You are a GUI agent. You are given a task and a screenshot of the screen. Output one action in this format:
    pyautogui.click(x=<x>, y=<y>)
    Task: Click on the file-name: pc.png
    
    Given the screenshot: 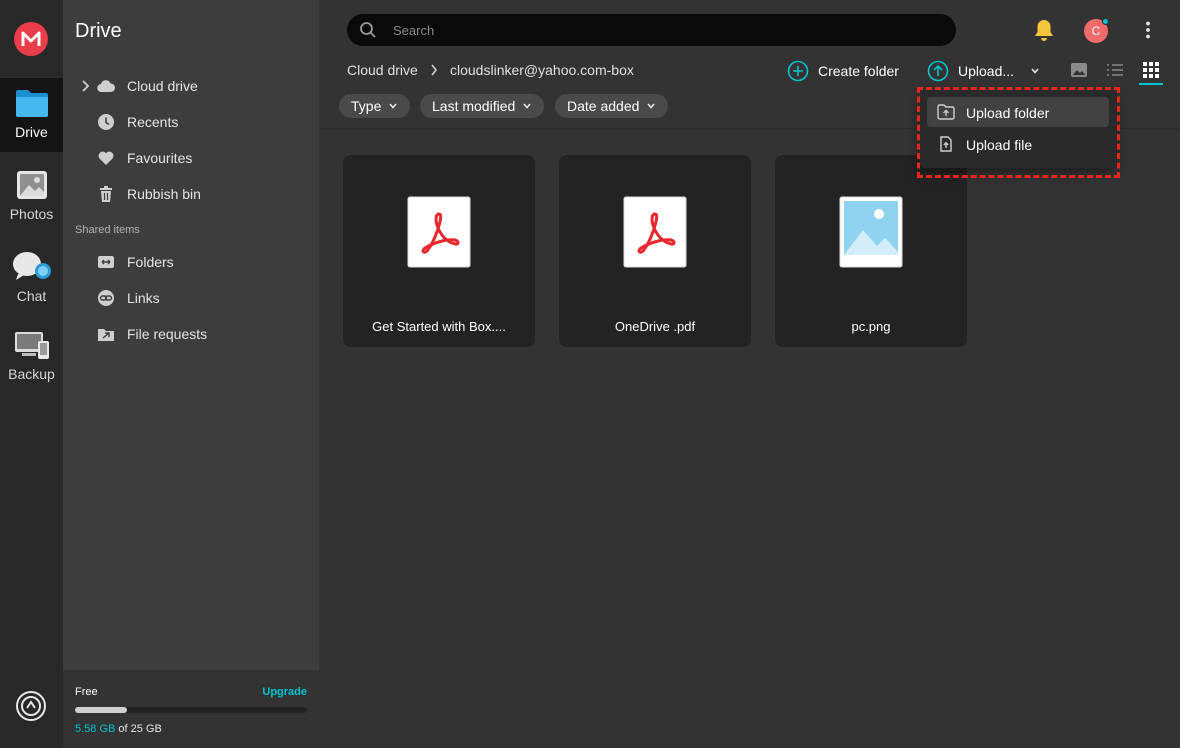 What is the action you would take?
    pyautogui.click(x=871, y=326)
    